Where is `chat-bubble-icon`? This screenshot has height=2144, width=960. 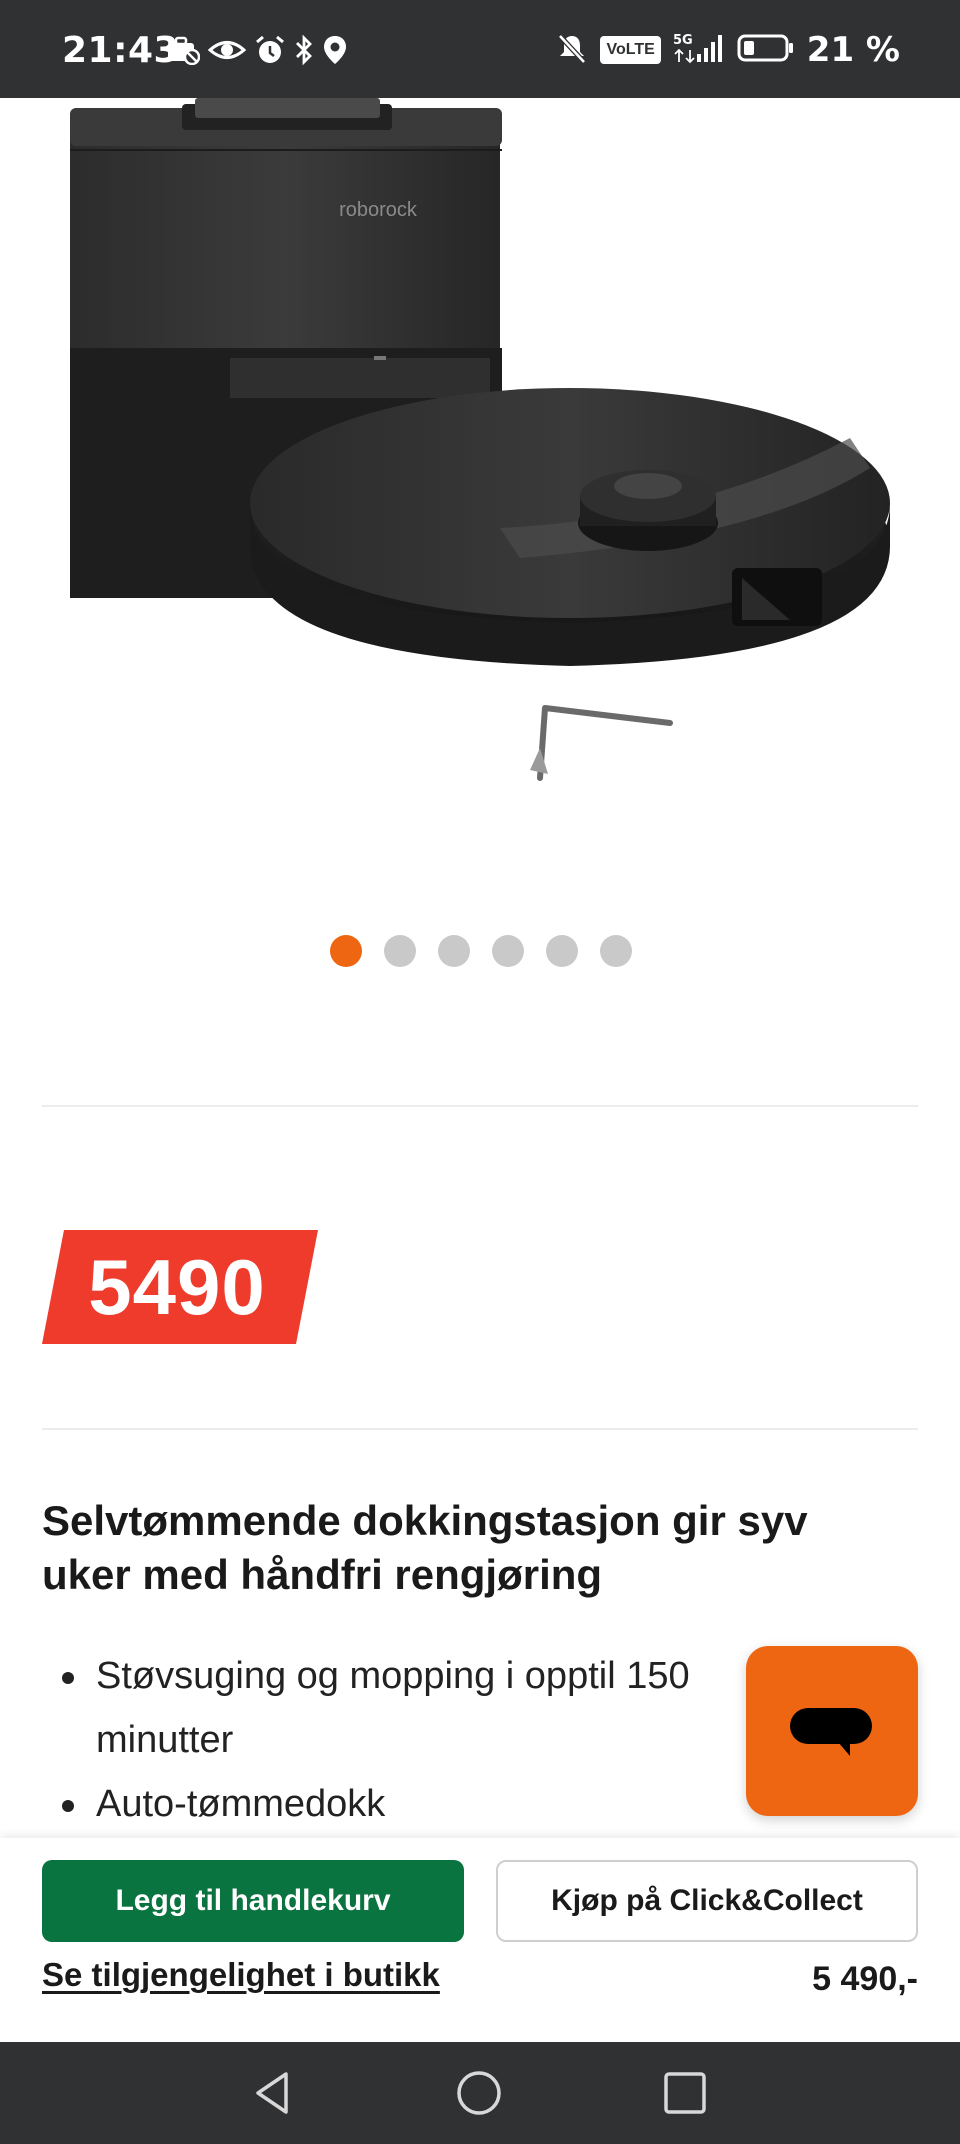
chat-bubble-icon is located at coordinates (831, 1732).